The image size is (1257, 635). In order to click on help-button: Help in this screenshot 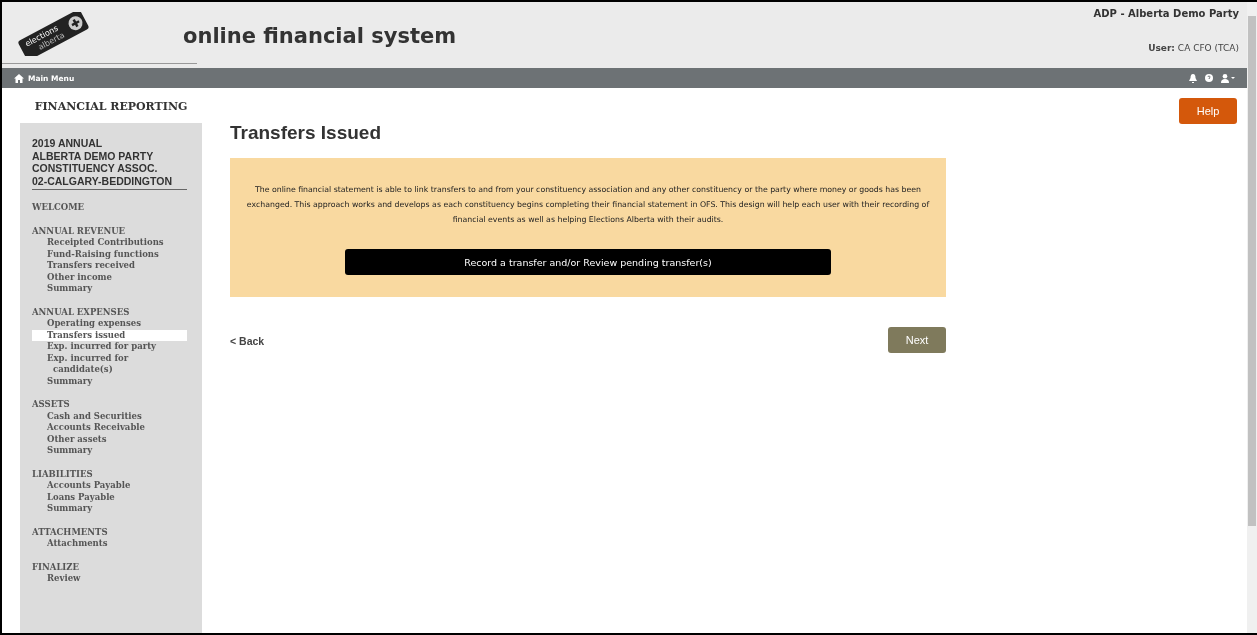, I will do `click(1208, 111)`.